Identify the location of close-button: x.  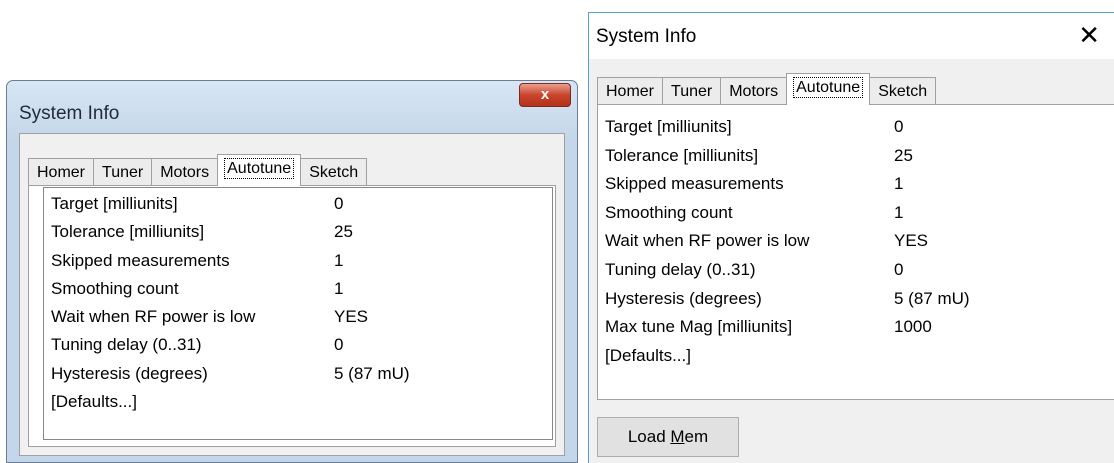
(545, 95).